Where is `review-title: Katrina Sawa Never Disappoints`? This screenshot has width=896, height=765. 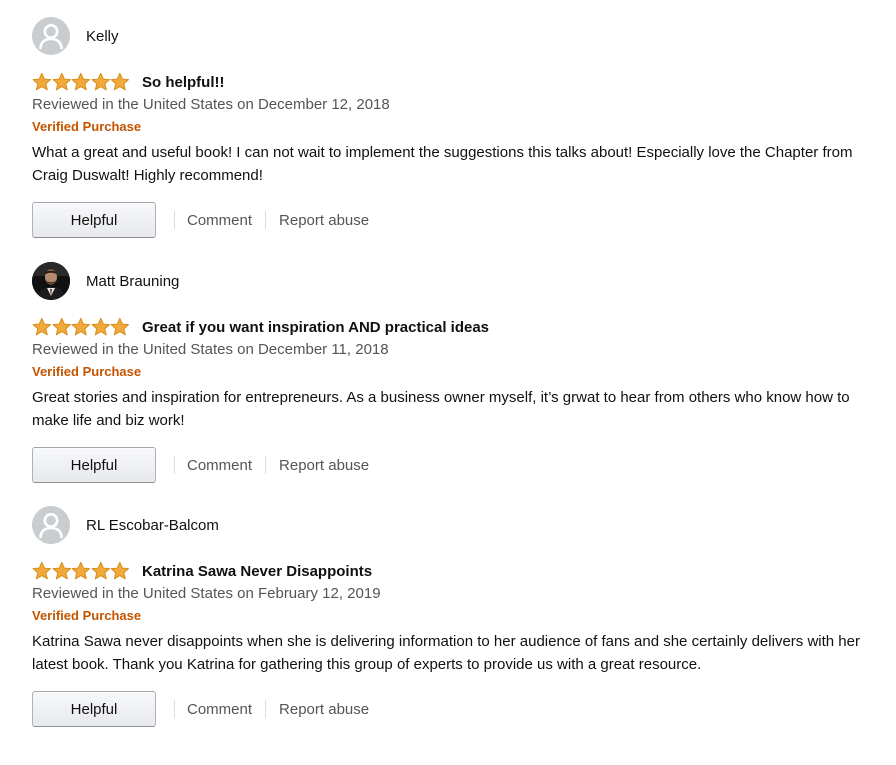
review-title: Katrina Sawa Never Disappoints is located at coordinates (257, 571).